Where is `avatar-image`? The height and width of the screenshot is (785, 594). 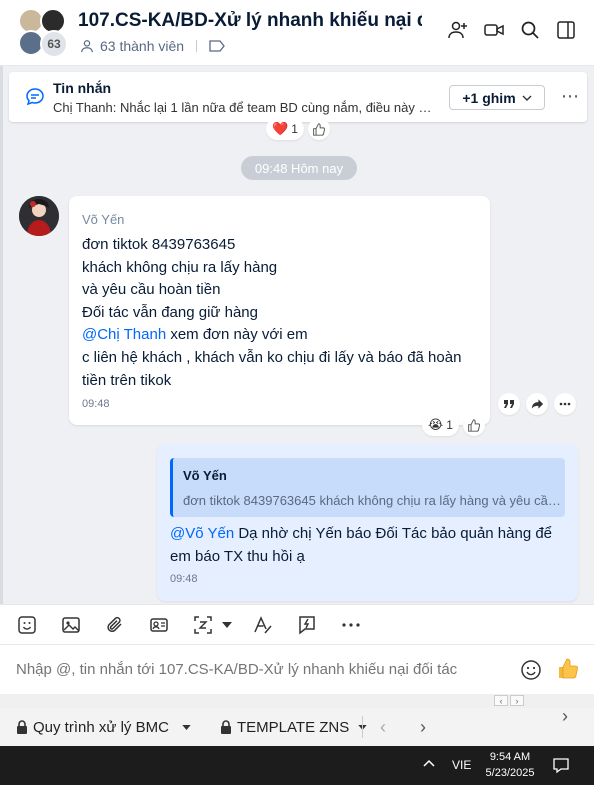 avatar-image is located at coordinates (39, 216).